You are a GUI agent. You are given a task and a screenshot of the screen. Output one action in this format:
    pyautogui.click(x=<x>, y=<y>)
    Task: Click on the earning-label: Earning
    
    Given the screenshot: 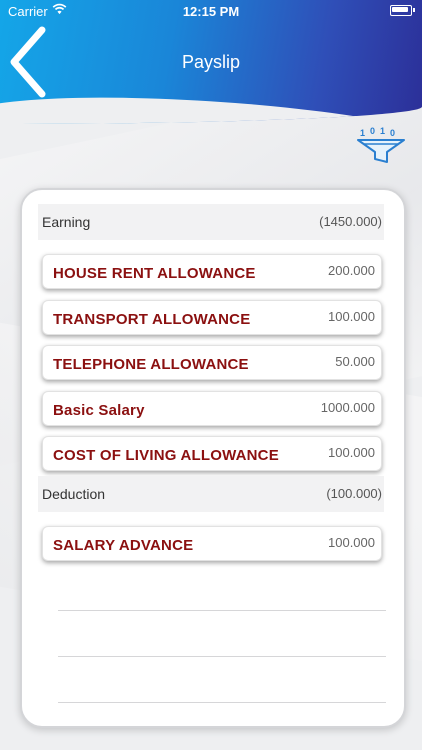 What is the action you would take?
    pyautogui.click(x=66, y=222)
    